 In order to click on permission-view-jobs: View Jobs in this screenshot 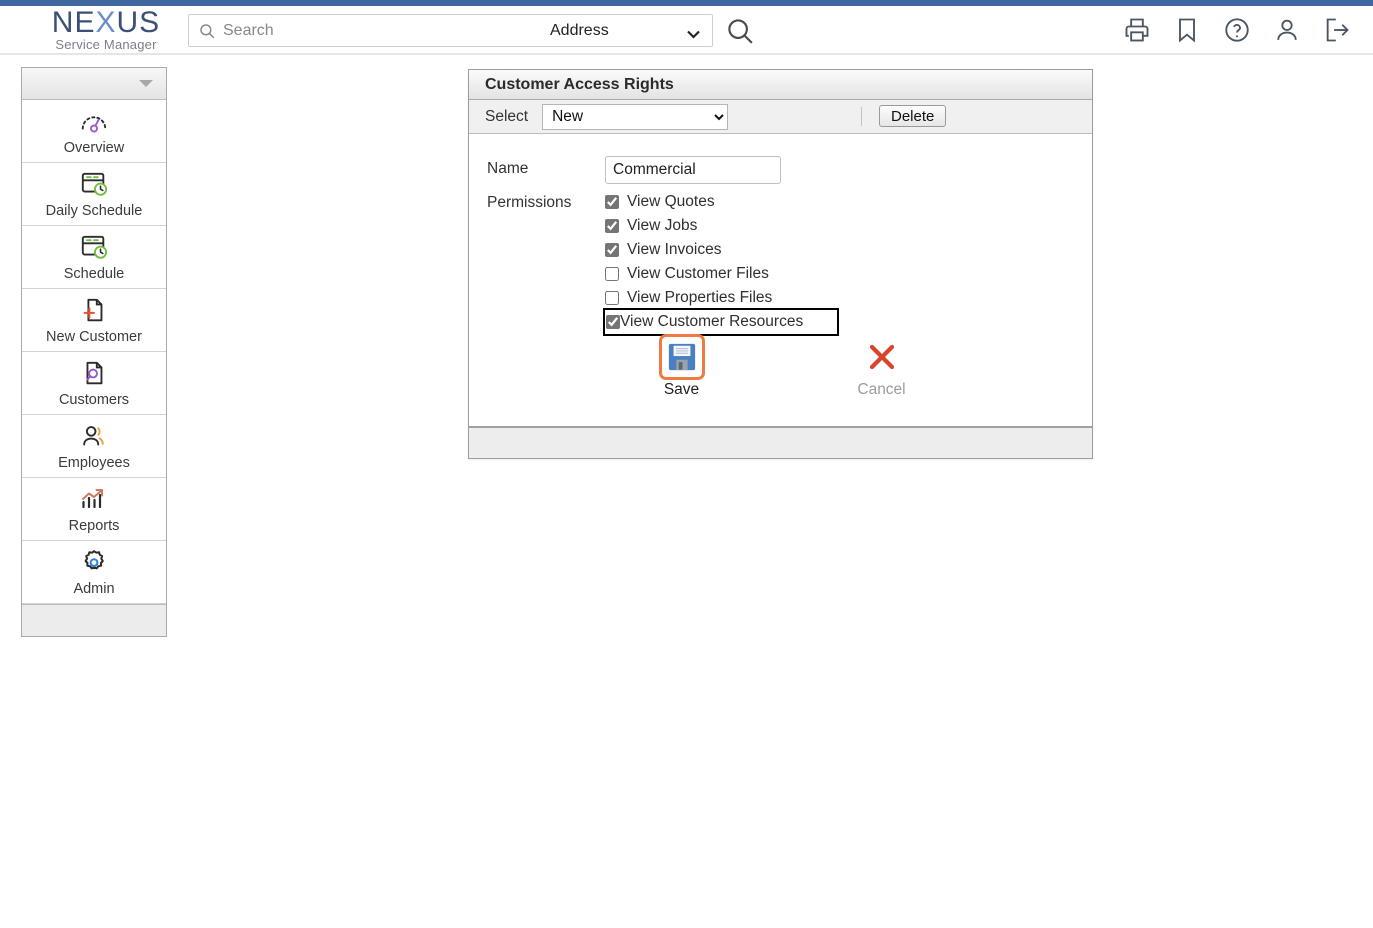, I will do `click(721, 226)`.